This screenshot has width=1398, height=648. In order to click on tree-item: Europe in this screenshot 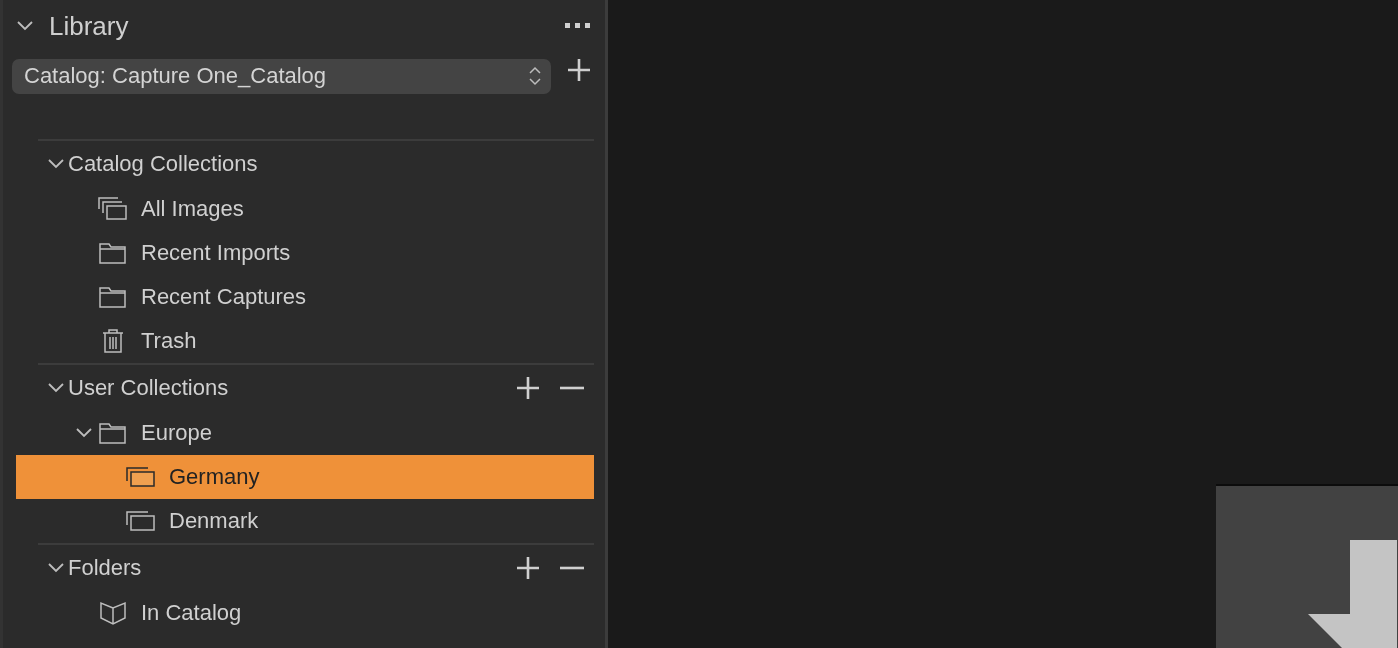, I will do `click(305, 433)`.